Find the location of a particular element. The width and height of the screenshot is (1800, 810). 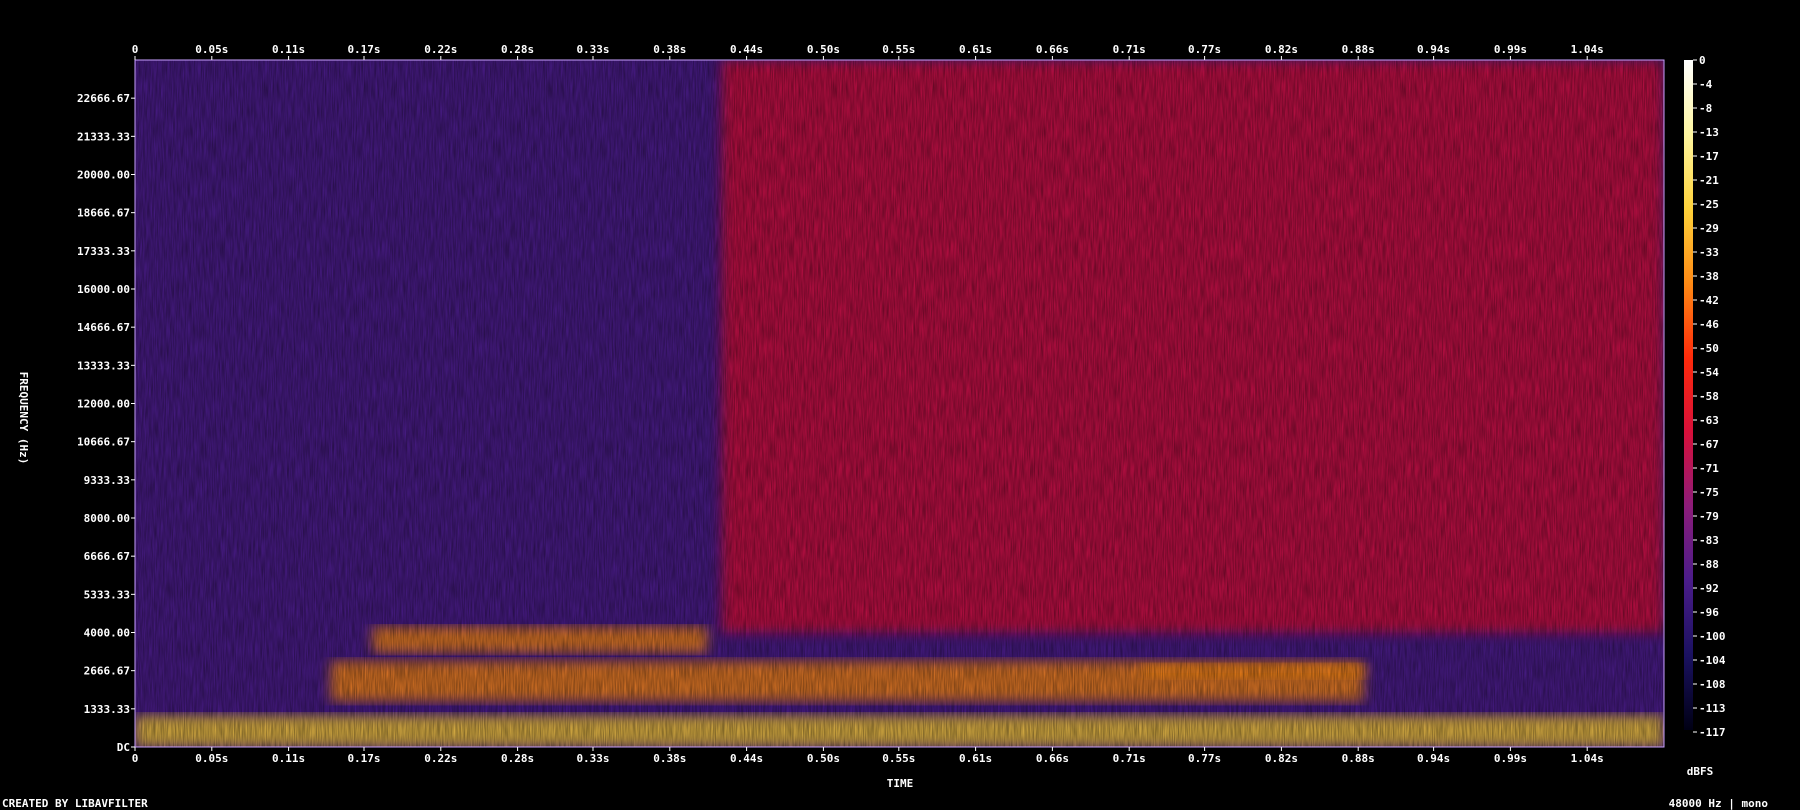

colorbar-tick-label: -29 is located at coordinates (1709, 228).